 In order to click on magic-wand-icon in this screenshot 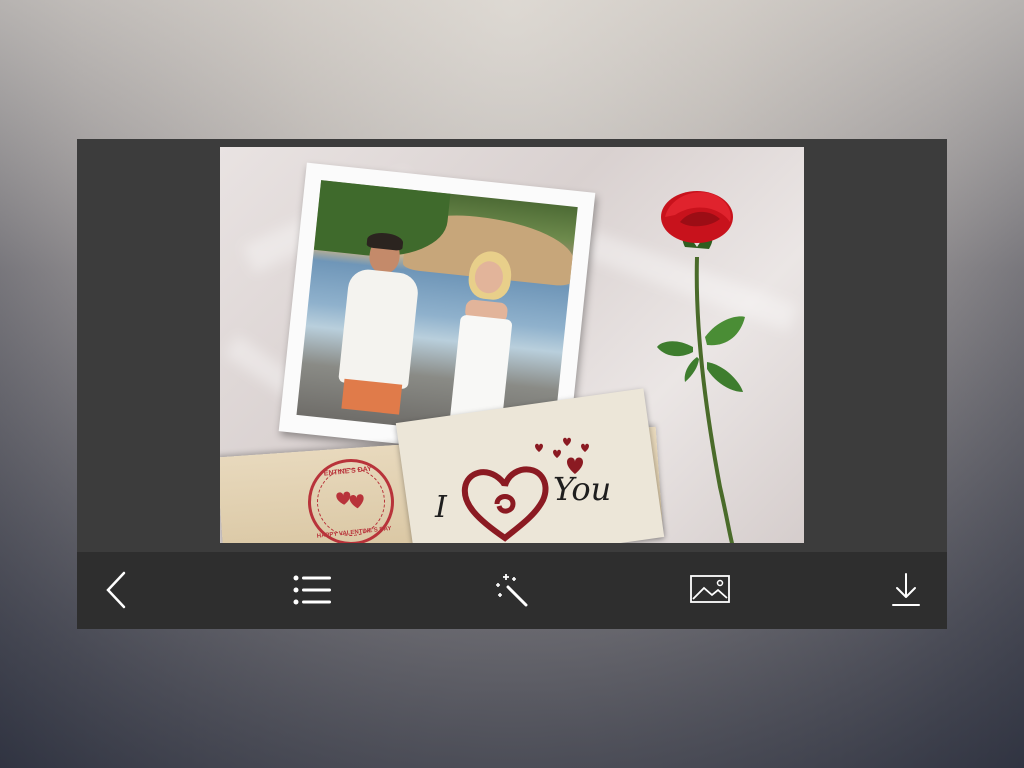, I will do `click(512, 590)`.